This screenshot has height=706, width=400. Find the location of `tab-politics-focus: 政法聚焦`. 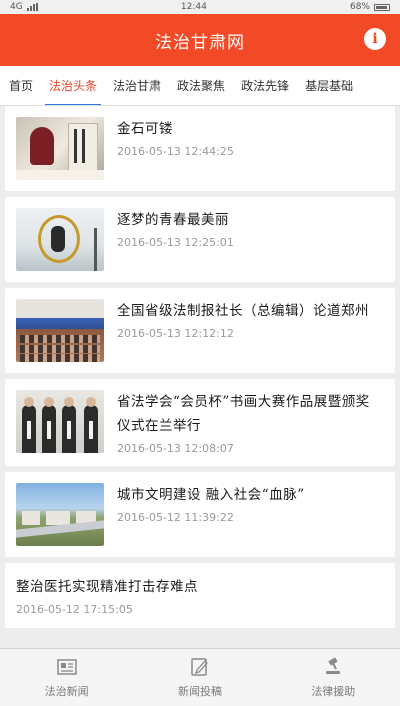

tab-politics-focus: 政法聚焦 is located at coordinates (201, 85).